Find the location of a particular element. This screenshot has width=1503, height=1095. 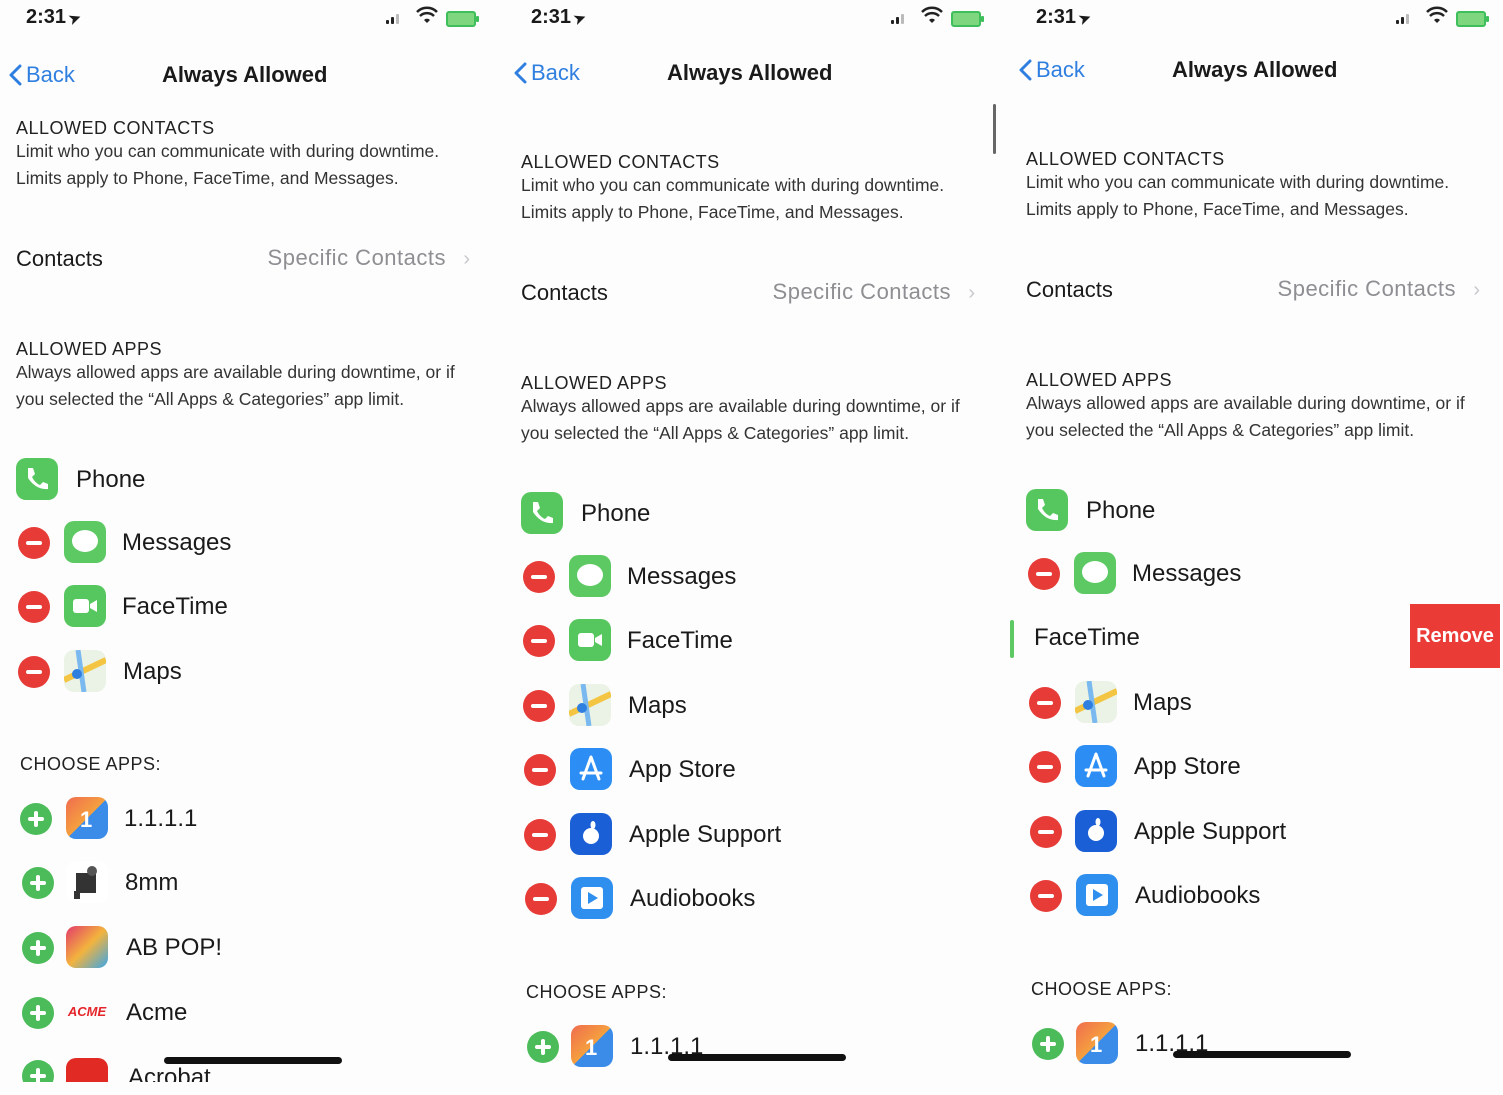

app-row-8mm: 8mm is located at coordinates (251, 883).